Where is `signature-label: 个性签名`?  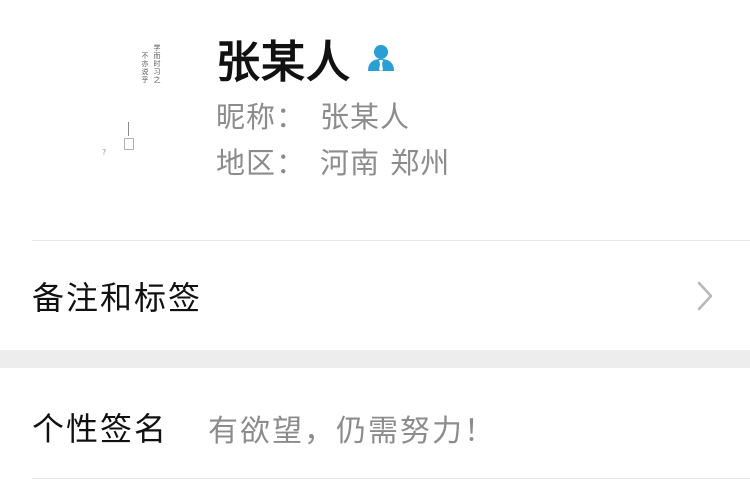 signature-label: 个性签名 is located at coordinates (100, 429).